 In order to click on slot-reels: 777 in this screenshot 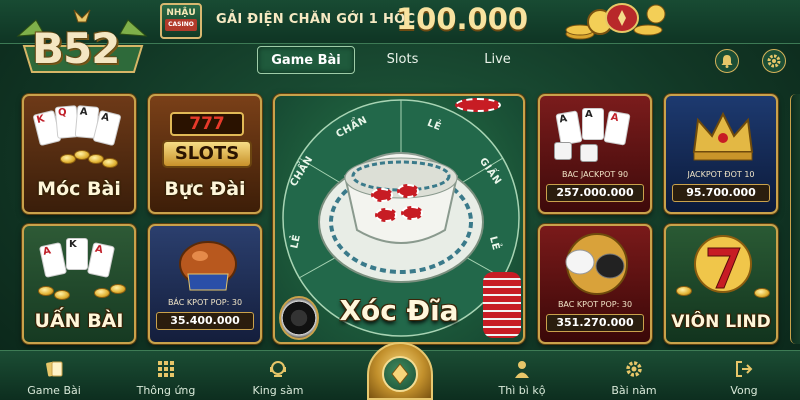, I will do `click(207, 124)`.